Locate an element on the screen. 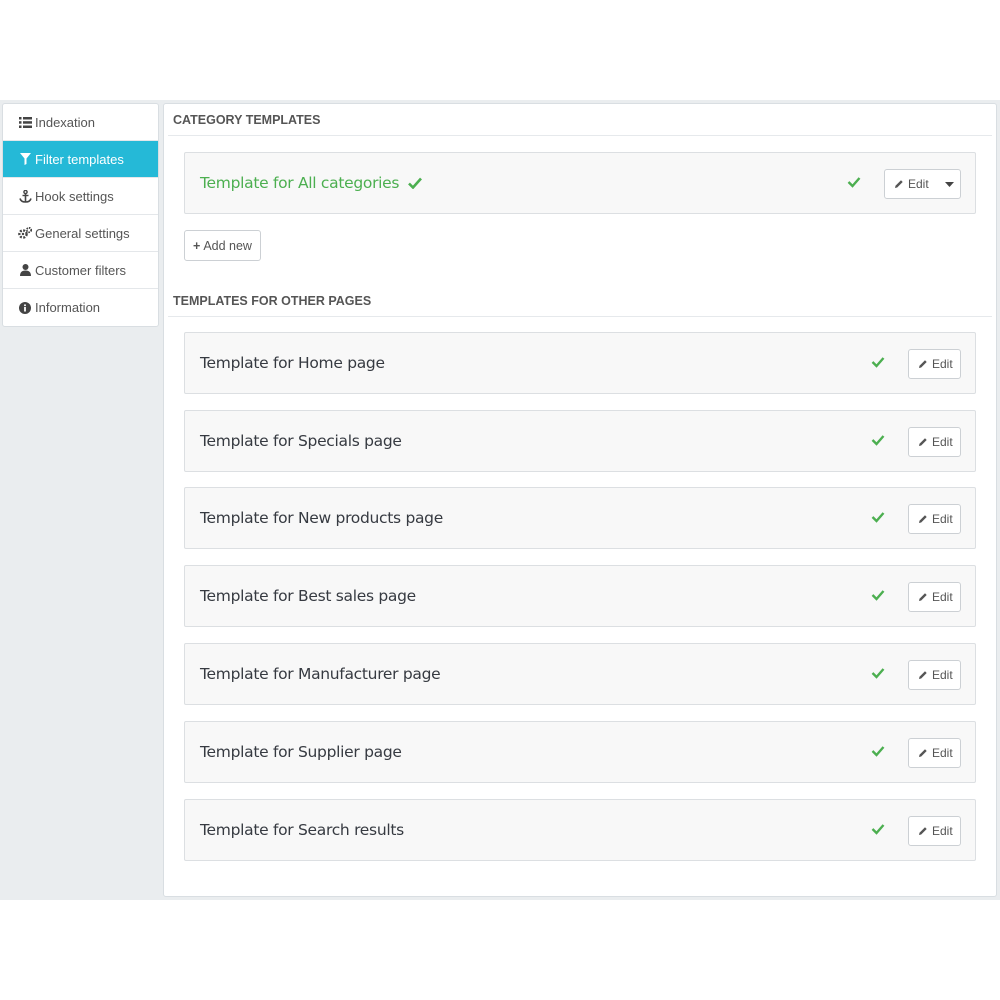 The height and width of the screenshot is (1000, 1000). template-name: Template for Manufacturer page is located at coordinates (320, 674).